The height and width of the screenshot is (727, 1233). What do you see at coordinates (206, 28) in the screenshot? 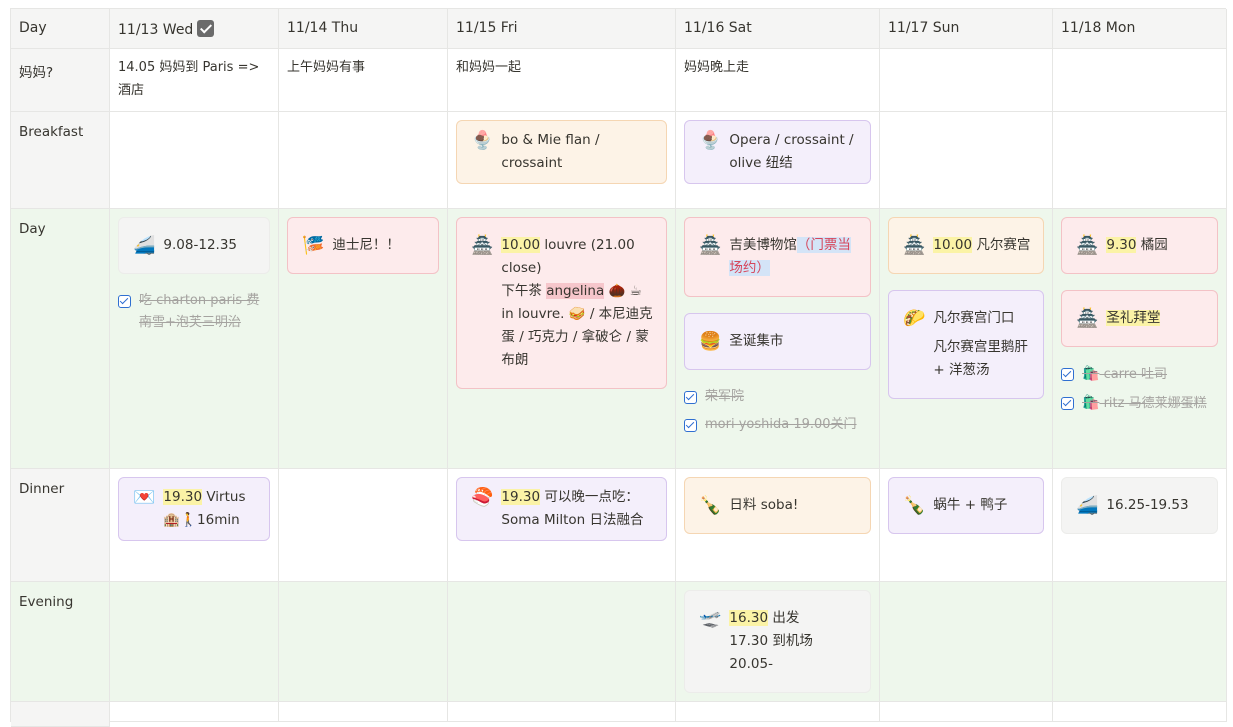
I see `checkbox-icon` at bounding box center [206, 28].